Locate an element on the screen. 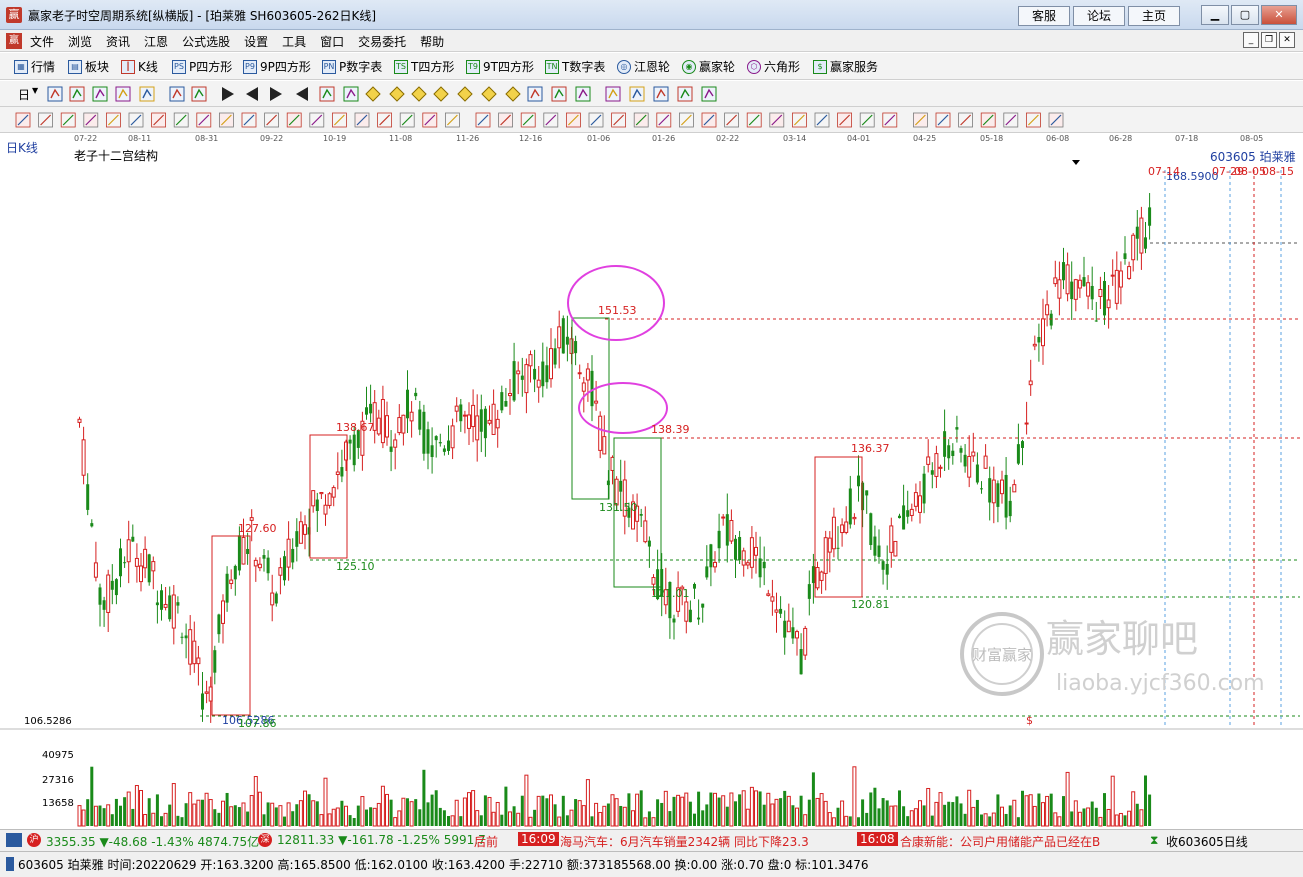 The image size is (1303, 877). forum-link: 论坛 is located at coordinates (1099, 16).